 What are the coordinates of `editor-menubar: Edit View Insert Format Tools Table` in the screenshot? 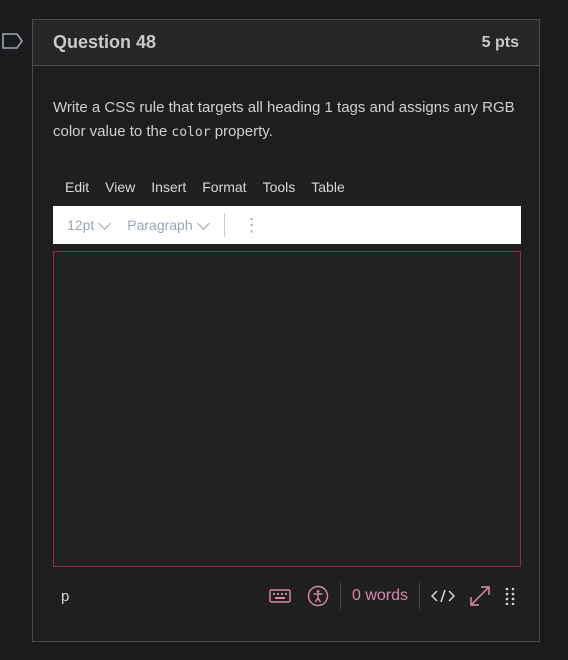 It's located at (287, 187).